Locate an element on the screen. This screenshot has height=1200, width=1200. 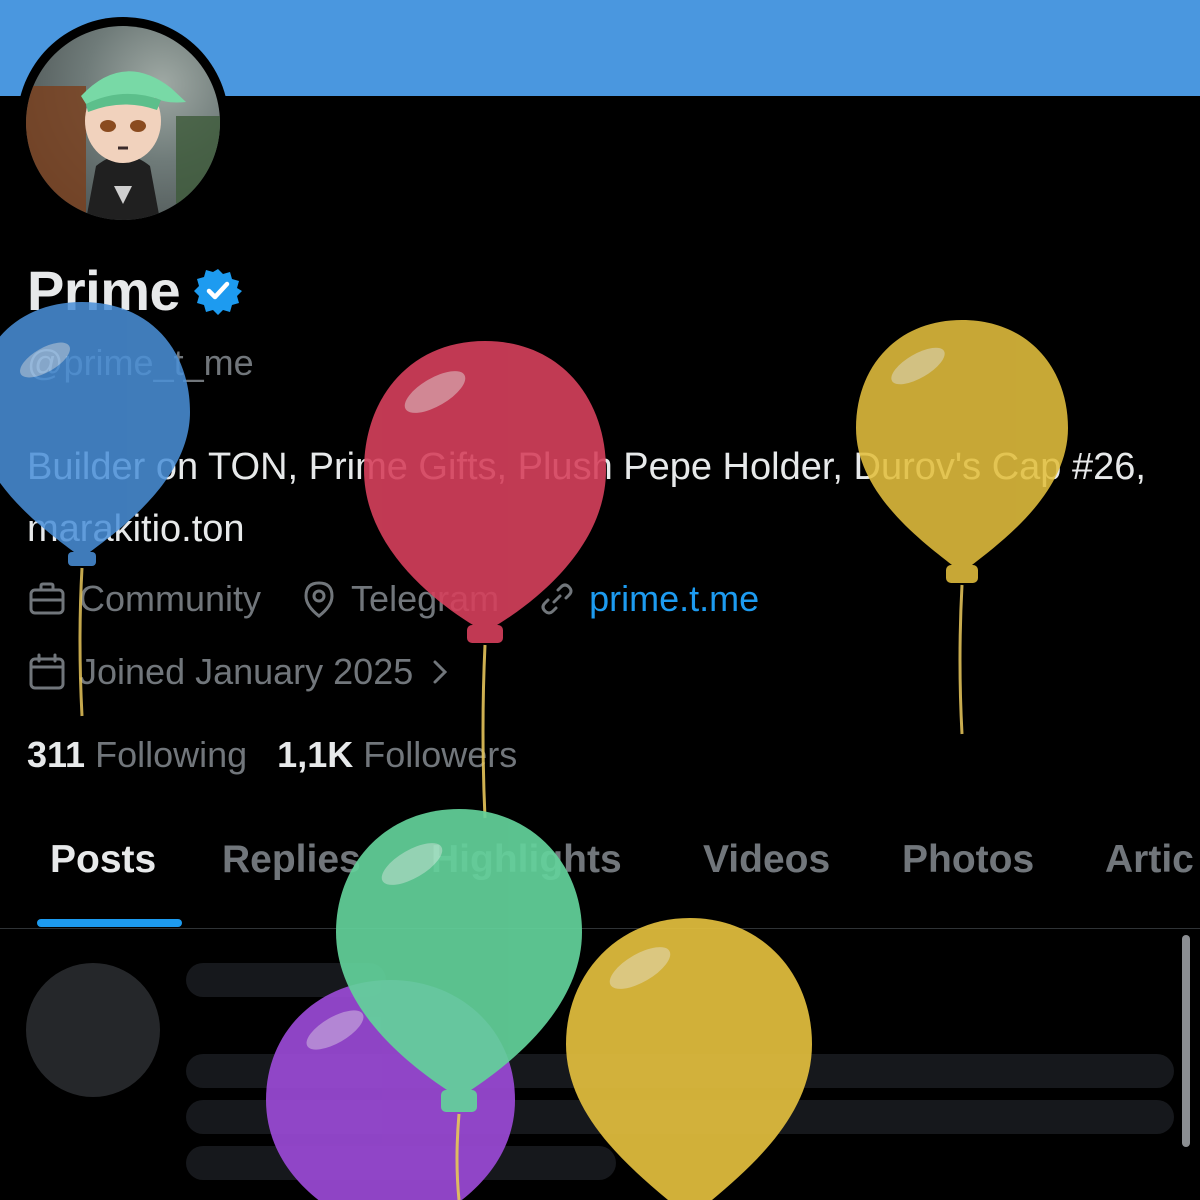
profile-joined-label: Joined January 2025 is located at coordinates (246, 671).